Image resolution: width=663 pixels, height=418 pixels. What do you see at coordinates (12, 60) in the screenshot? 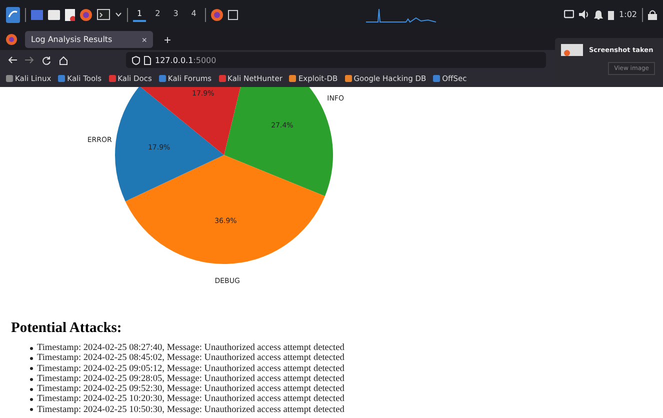
I see `back-icon` at bounding box center [12, 60].